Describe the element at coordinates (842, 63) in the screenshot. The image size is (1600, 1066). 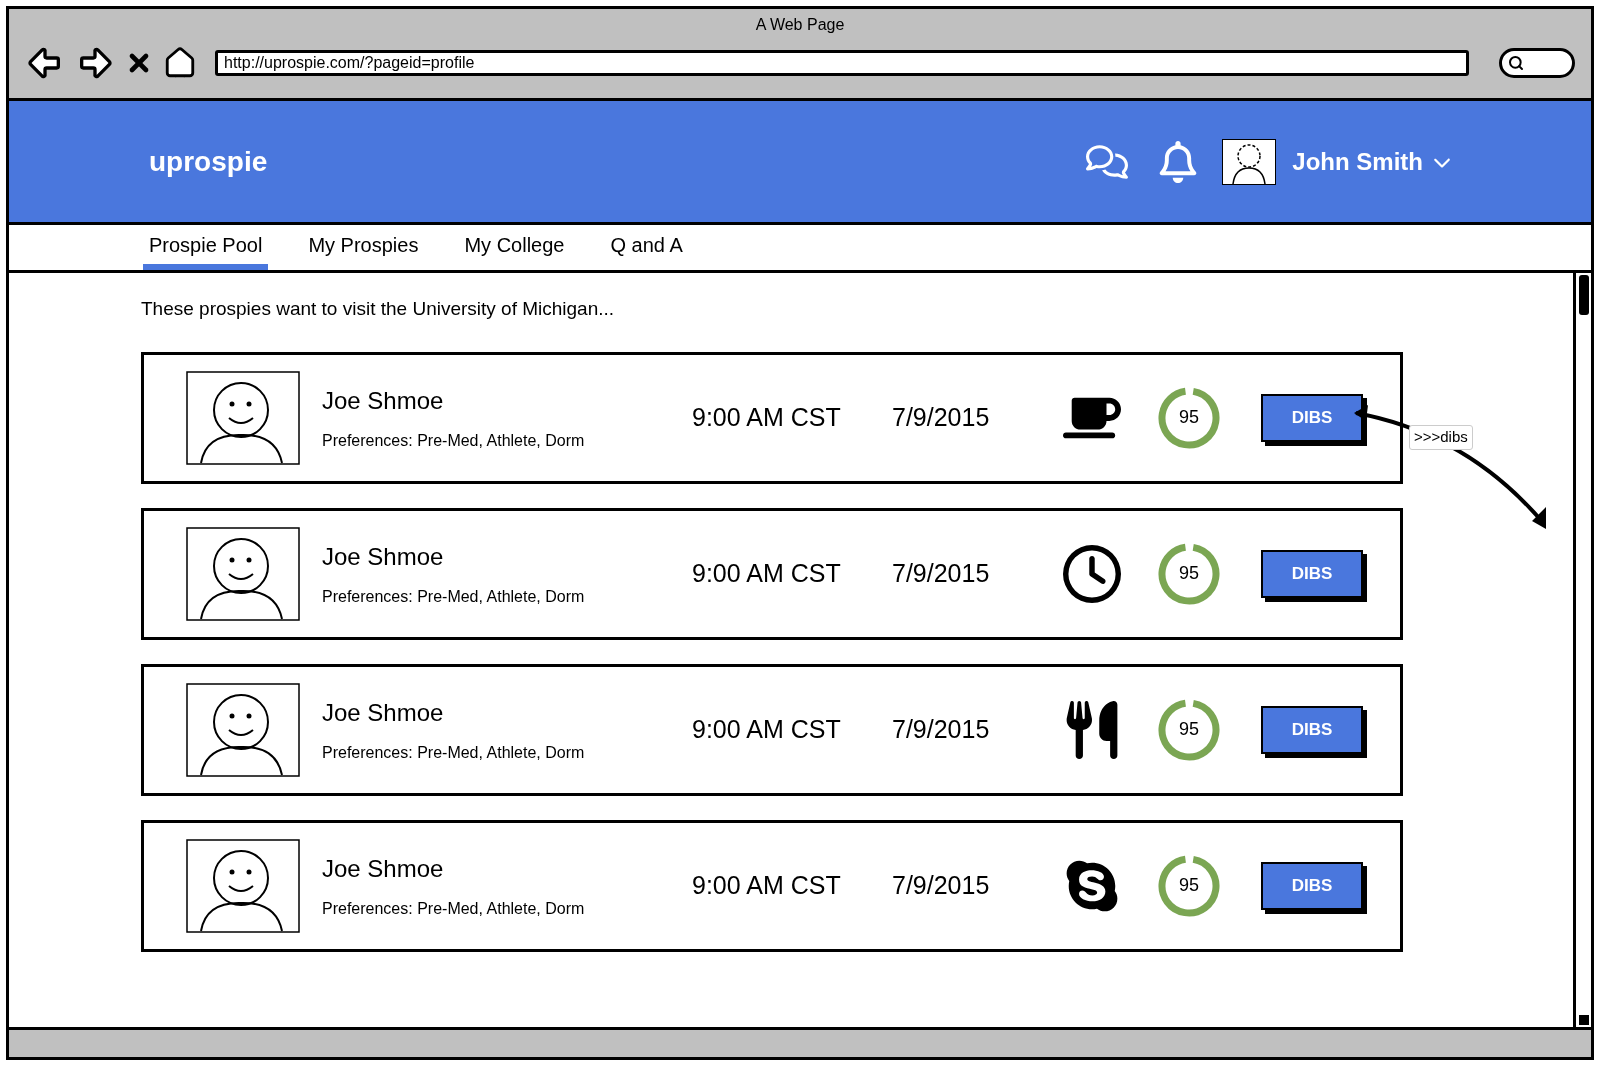
I see `address-field: http://uprospie.com/?pageid=profile` at that location.